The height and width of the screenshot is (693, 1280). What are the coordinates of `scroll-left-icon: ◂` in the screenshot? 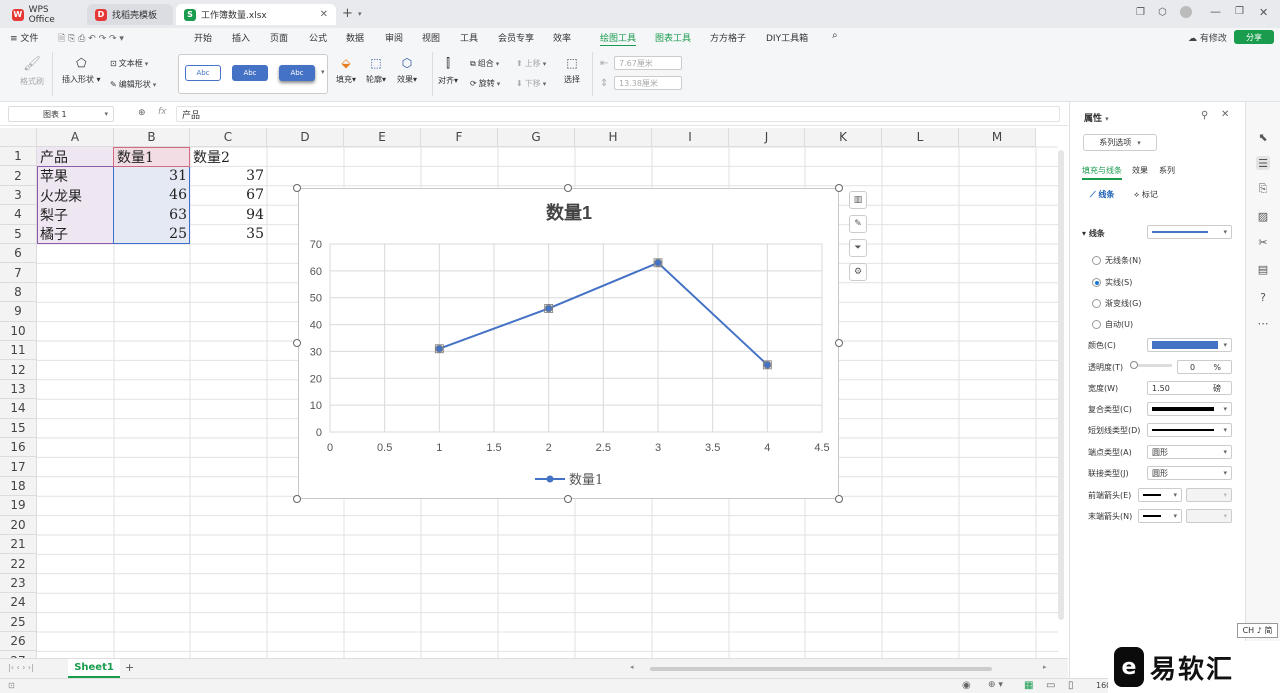 It's located at (632, 667).